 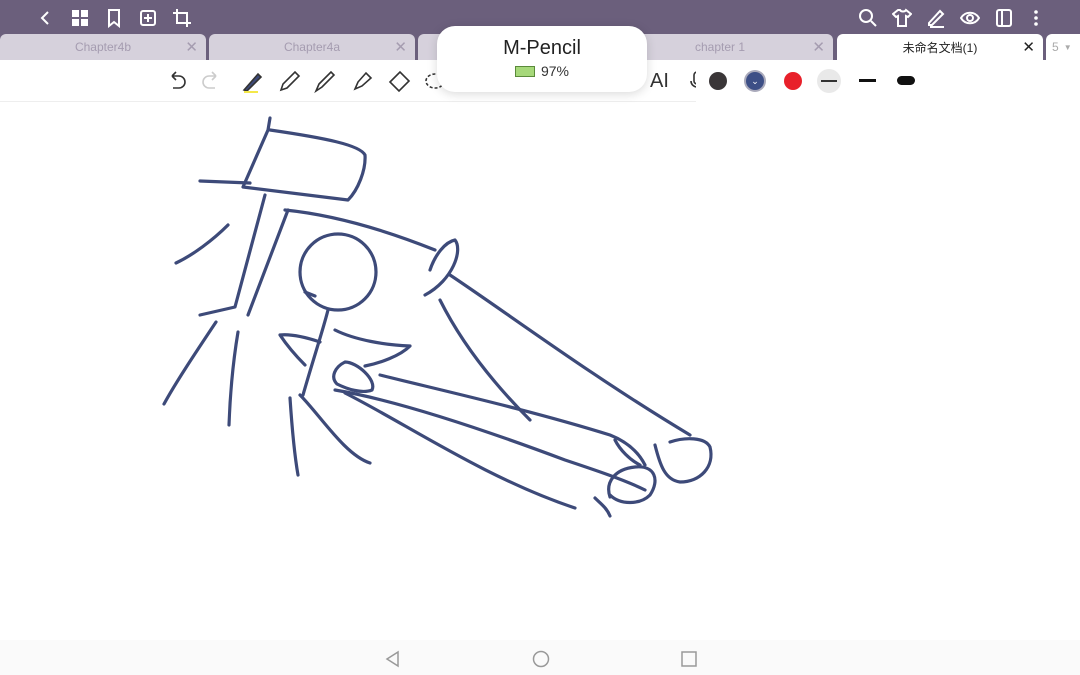 What do you see at coordinates (1004, 18) in the screenshot?
I see `notebook-icon` at bounding box center [1004, 18].